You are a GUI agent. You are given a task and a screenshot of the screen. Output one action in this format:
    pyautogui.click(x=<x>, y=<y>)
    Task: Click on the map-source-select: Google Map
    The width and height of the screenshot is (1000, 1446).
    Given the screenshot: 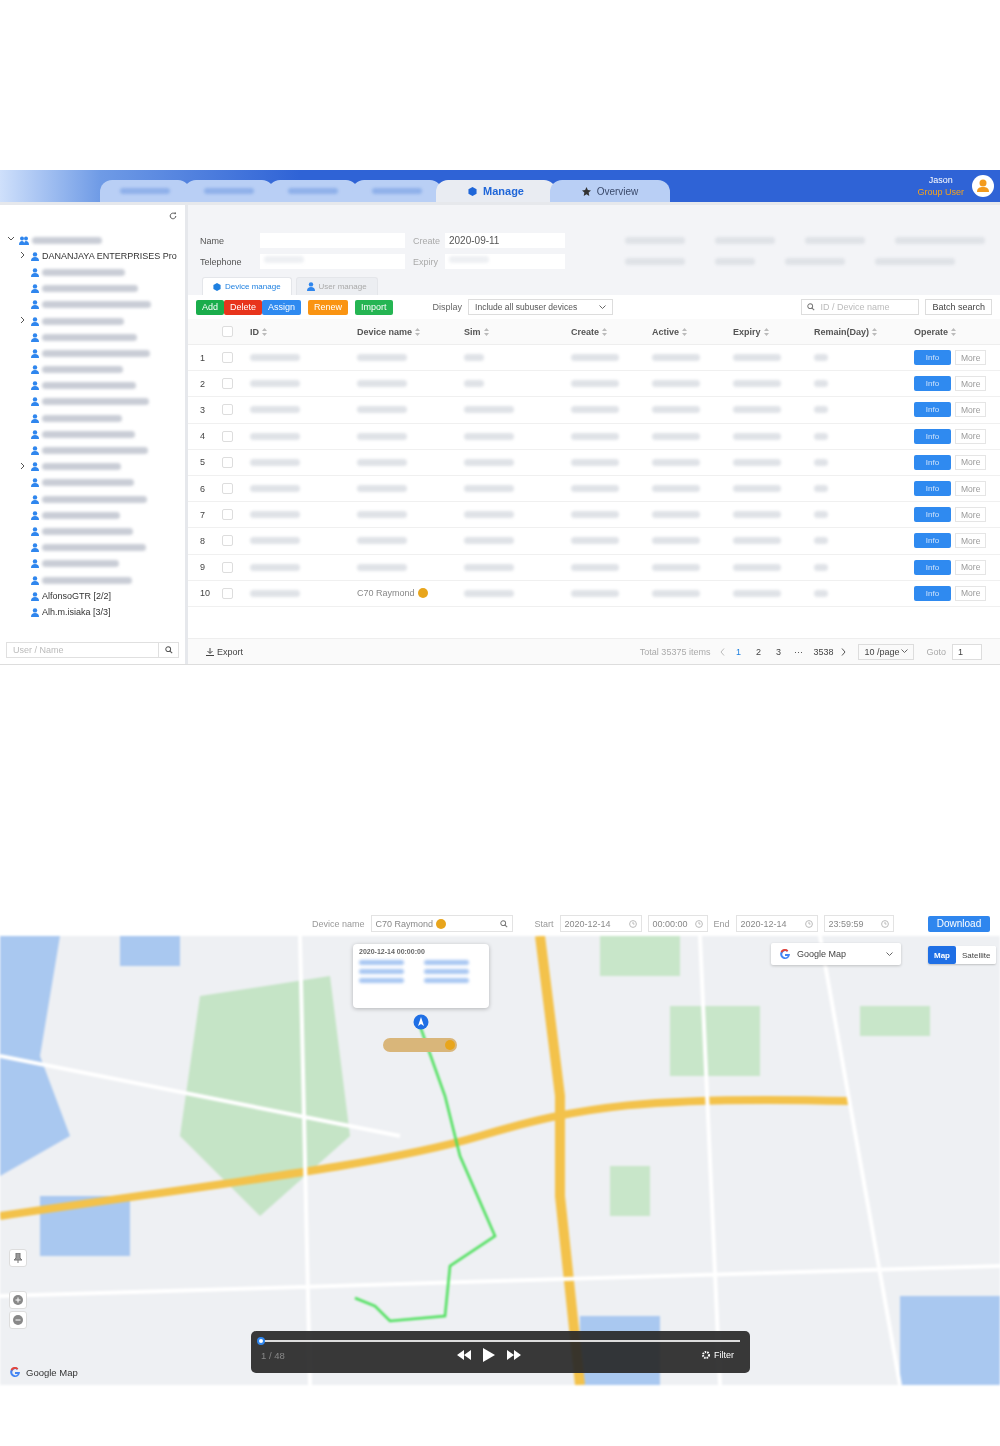 What is the action you would take?
    pyautogui.click(x=836, y=954)
    